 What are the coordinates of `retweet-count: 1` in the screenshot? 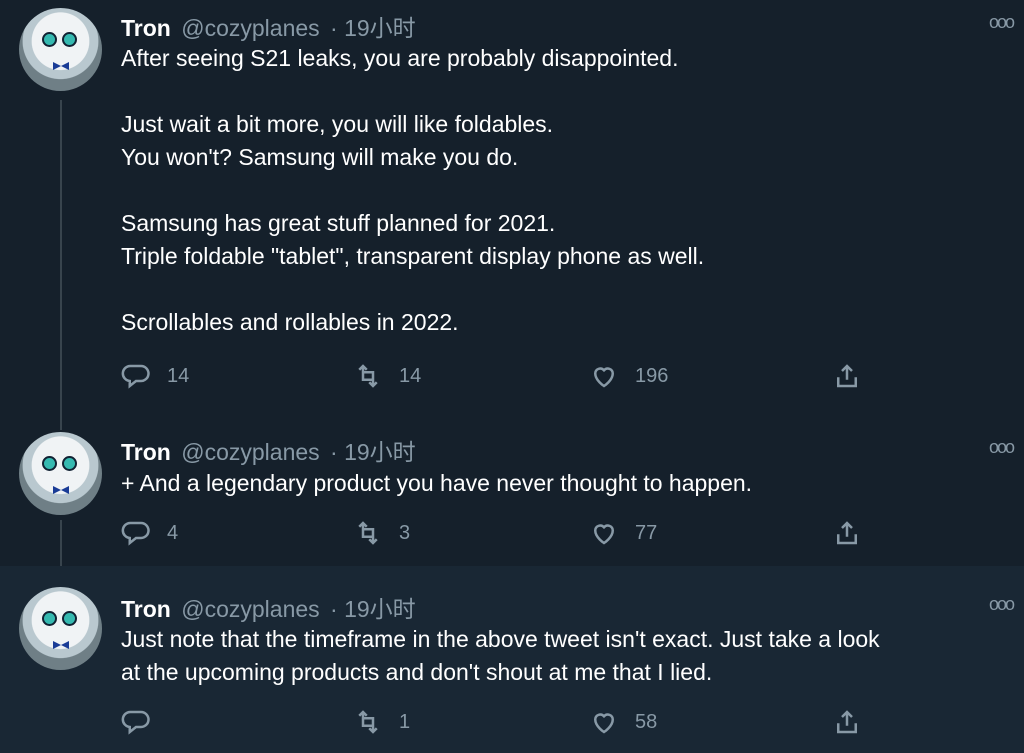 It's located at (405, 721).